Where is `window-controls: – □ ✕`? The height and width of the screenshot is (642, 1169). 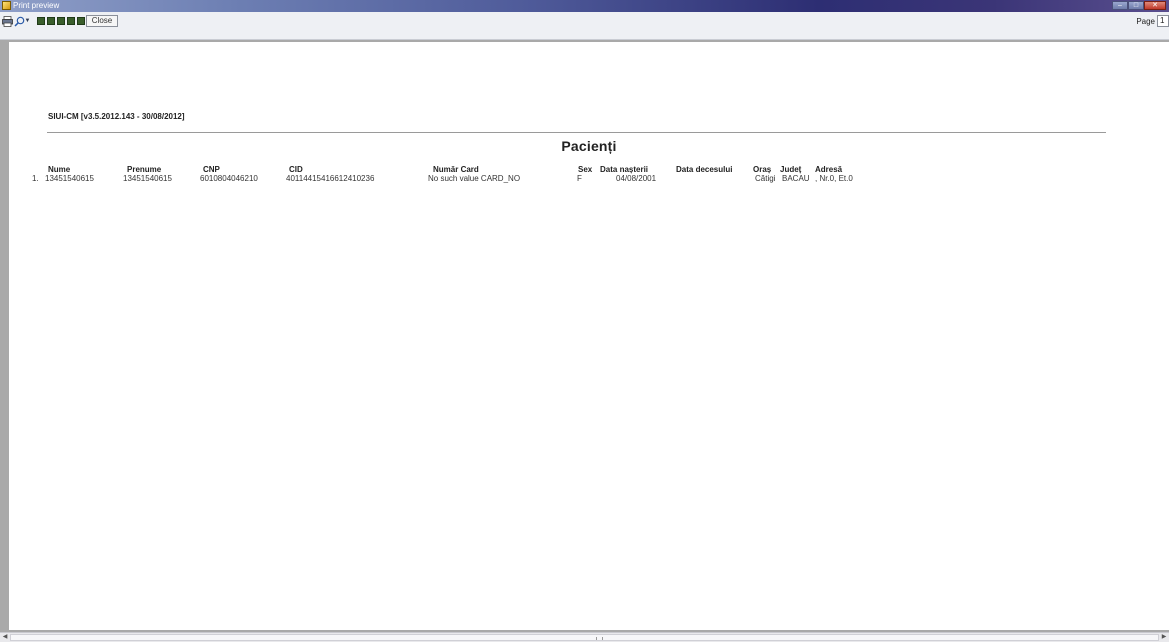
window-controls: – □ ✕ is located at coordinates (1139, 6).